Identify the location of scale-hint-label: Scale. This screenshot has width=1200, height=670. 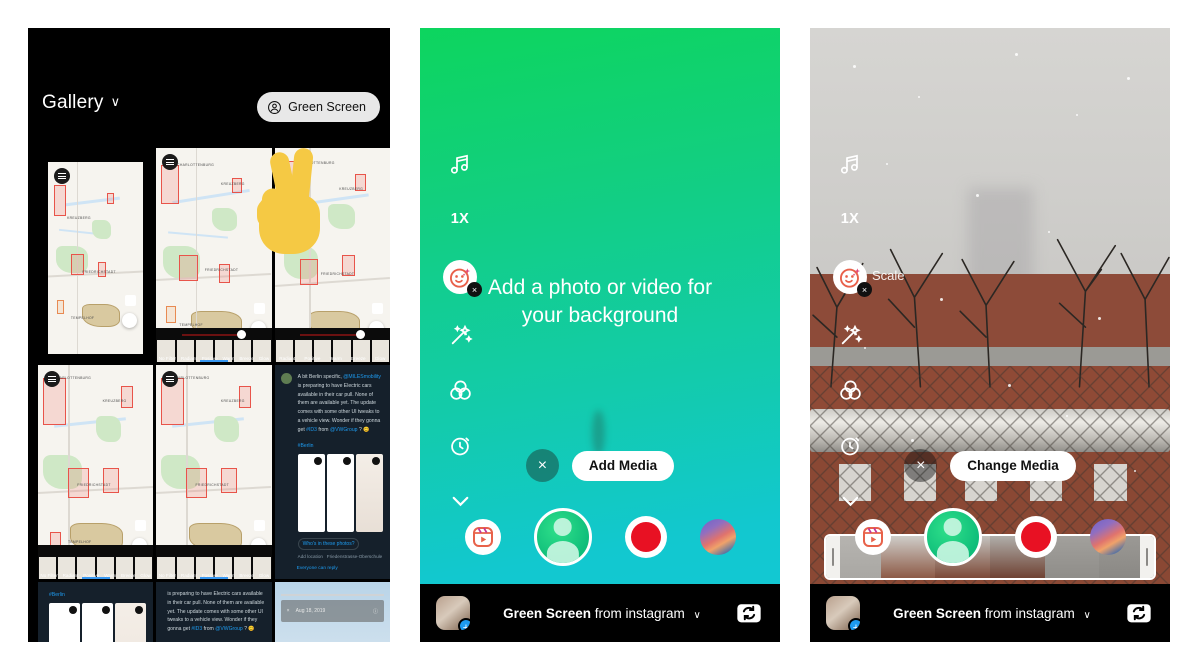
(888, 275).